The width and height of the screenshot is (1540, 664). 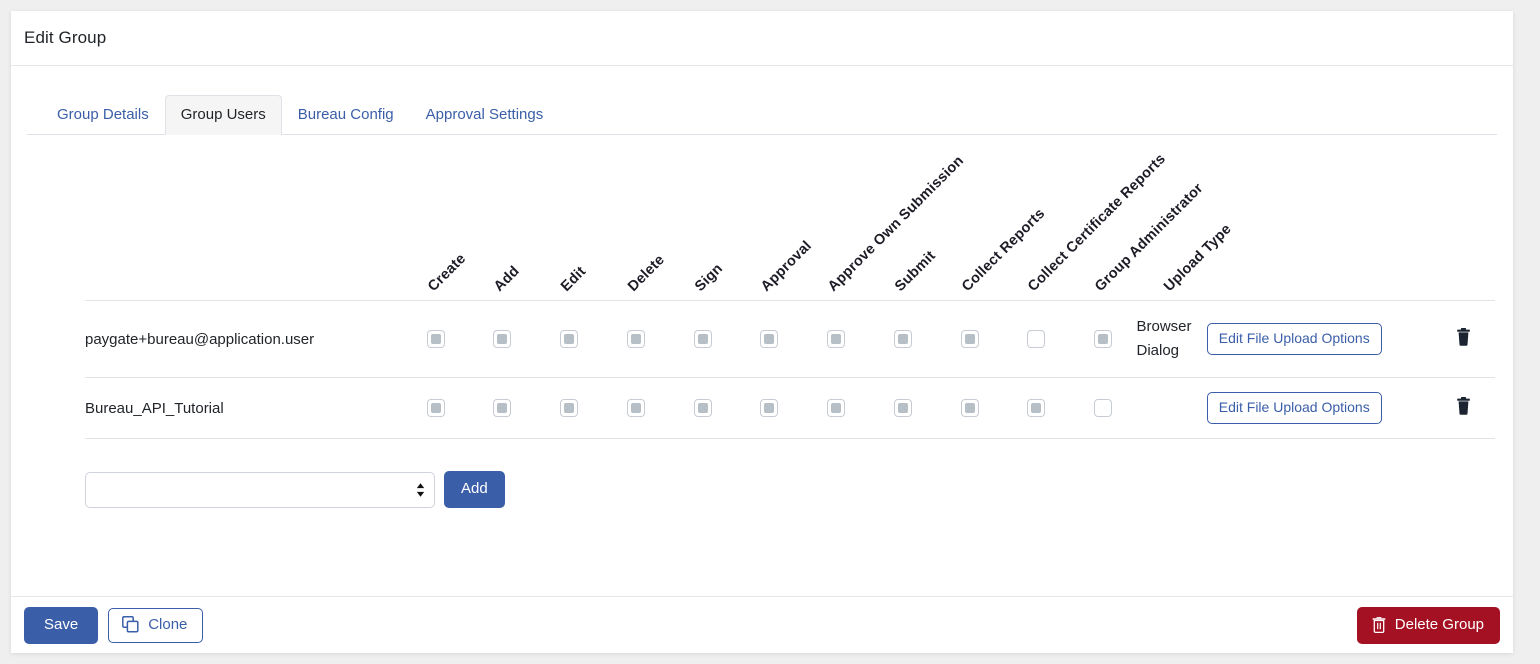 I want to click on card-footer: Save Clone Delete Group, so click(x=762, y=624).